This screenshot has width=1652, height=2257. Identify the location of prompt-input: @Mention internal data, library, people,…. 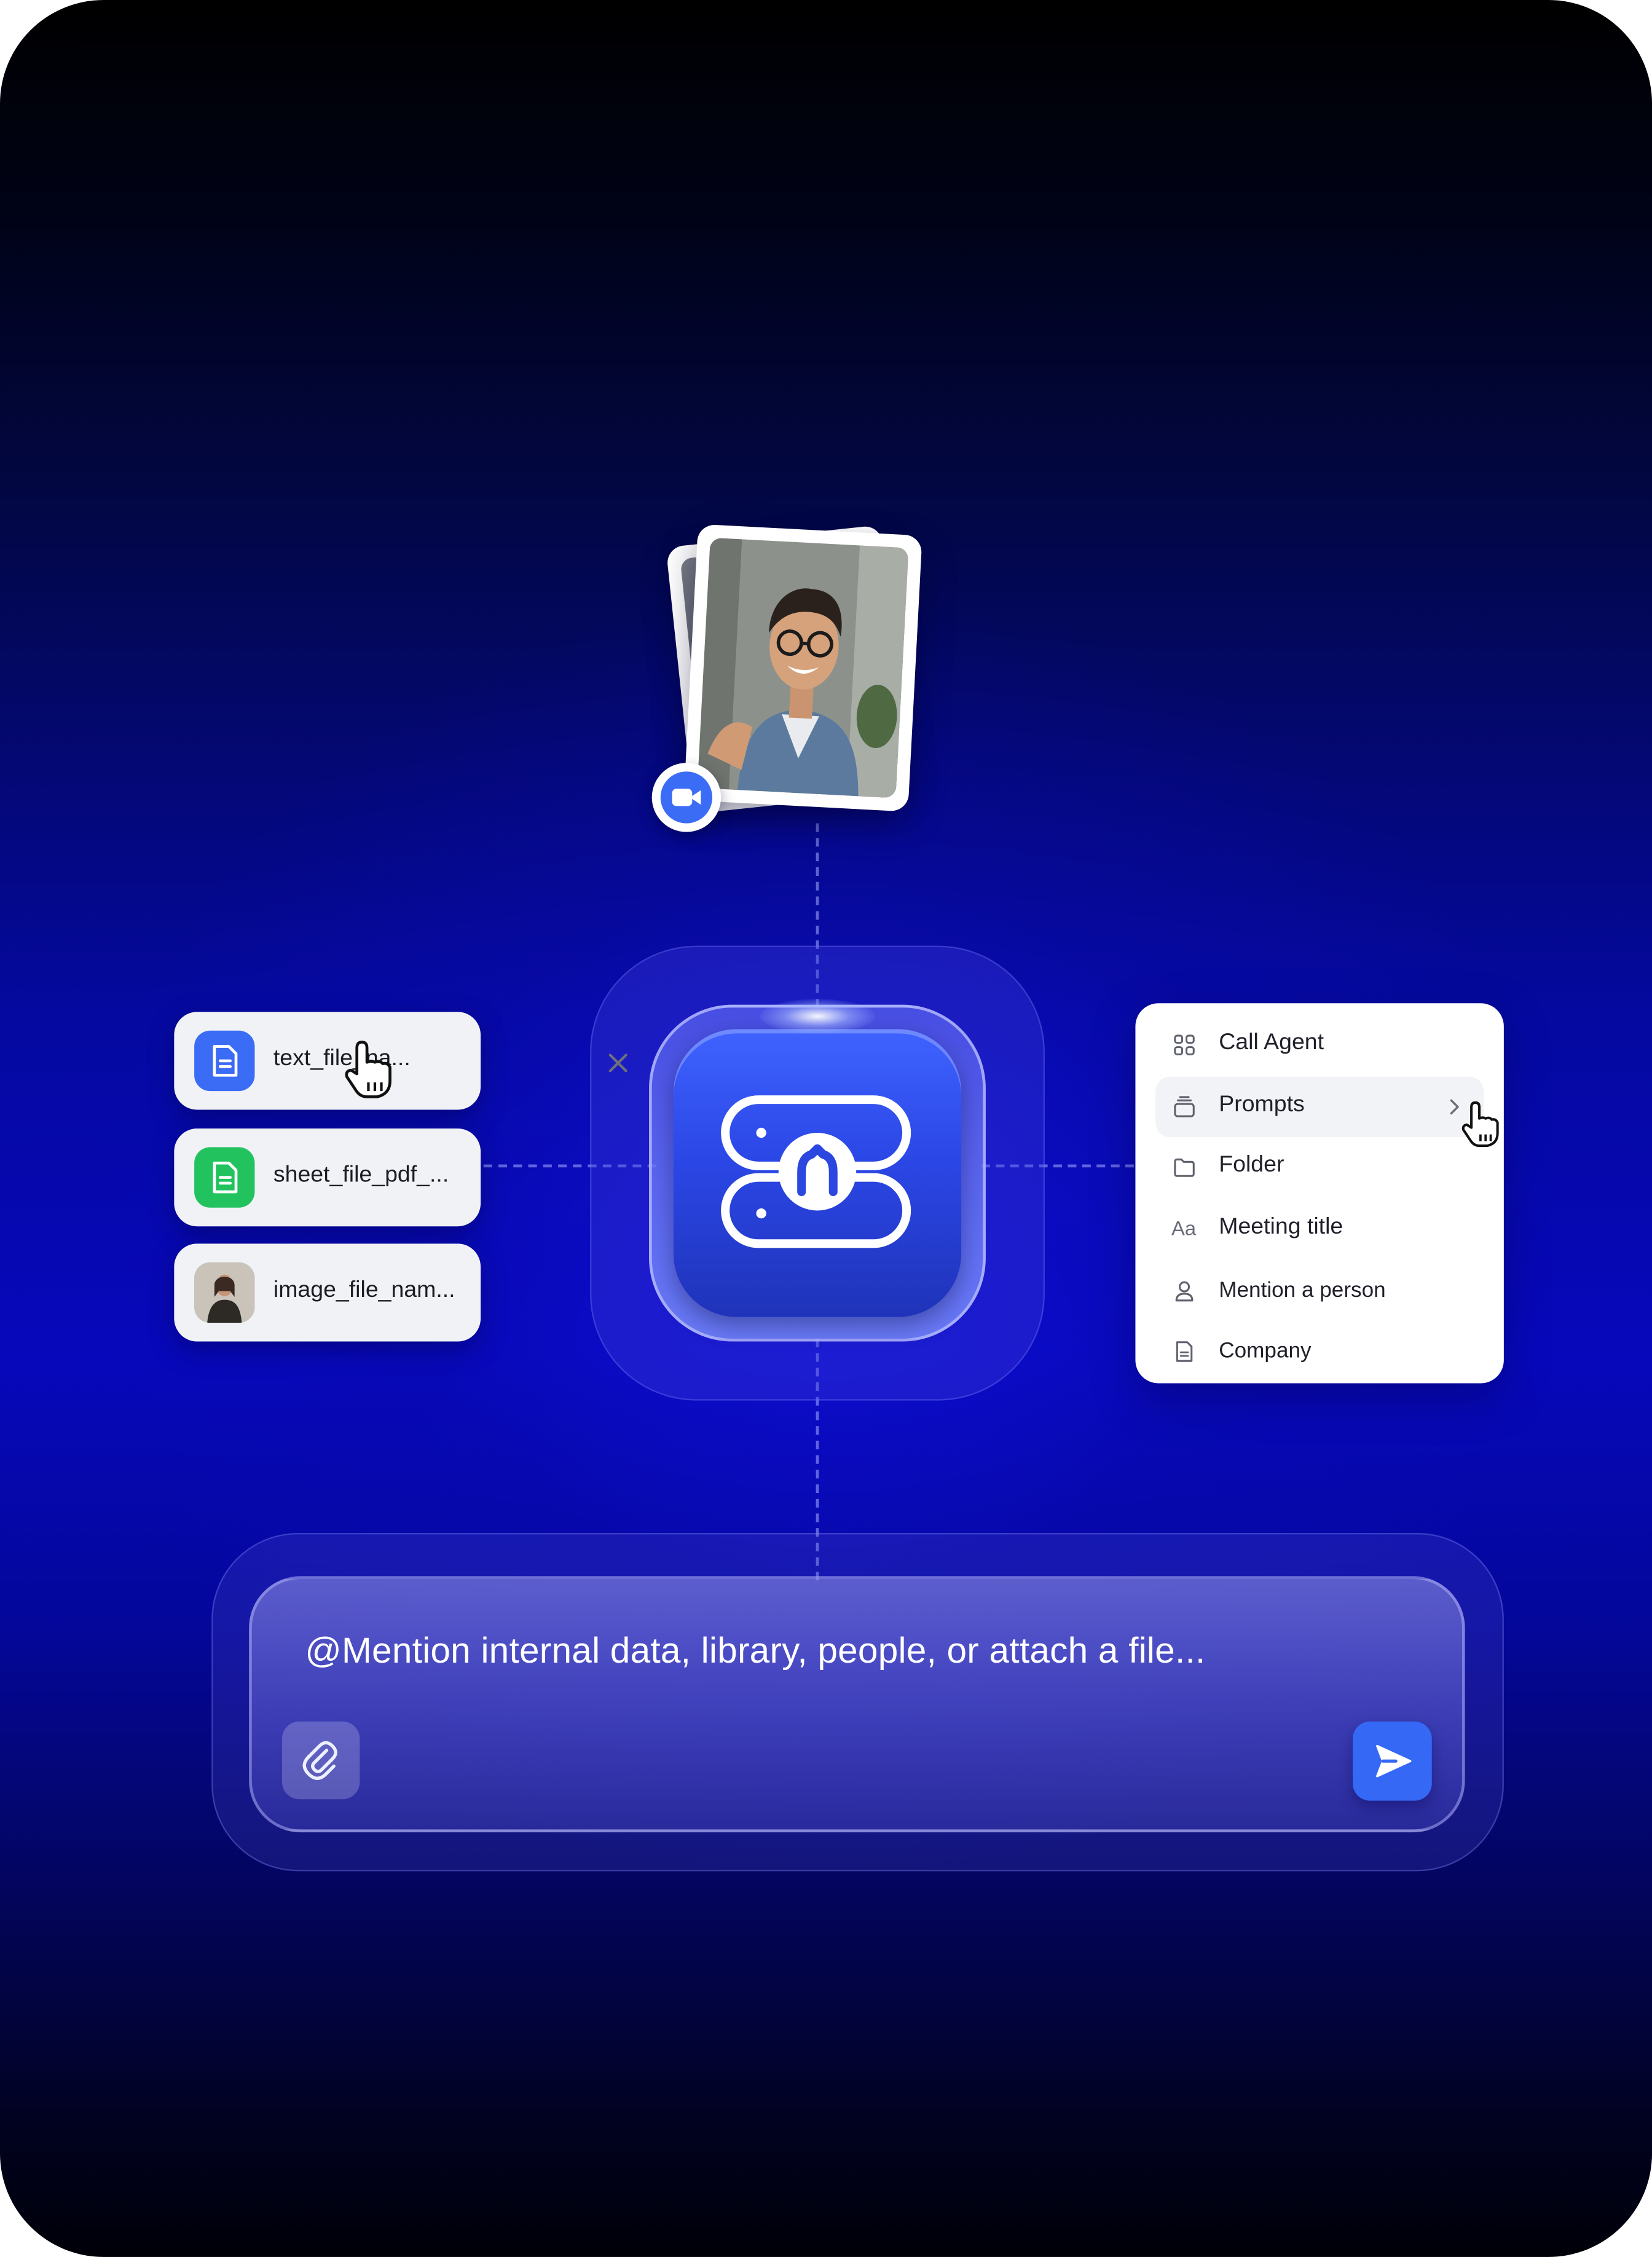
(857, 1704).